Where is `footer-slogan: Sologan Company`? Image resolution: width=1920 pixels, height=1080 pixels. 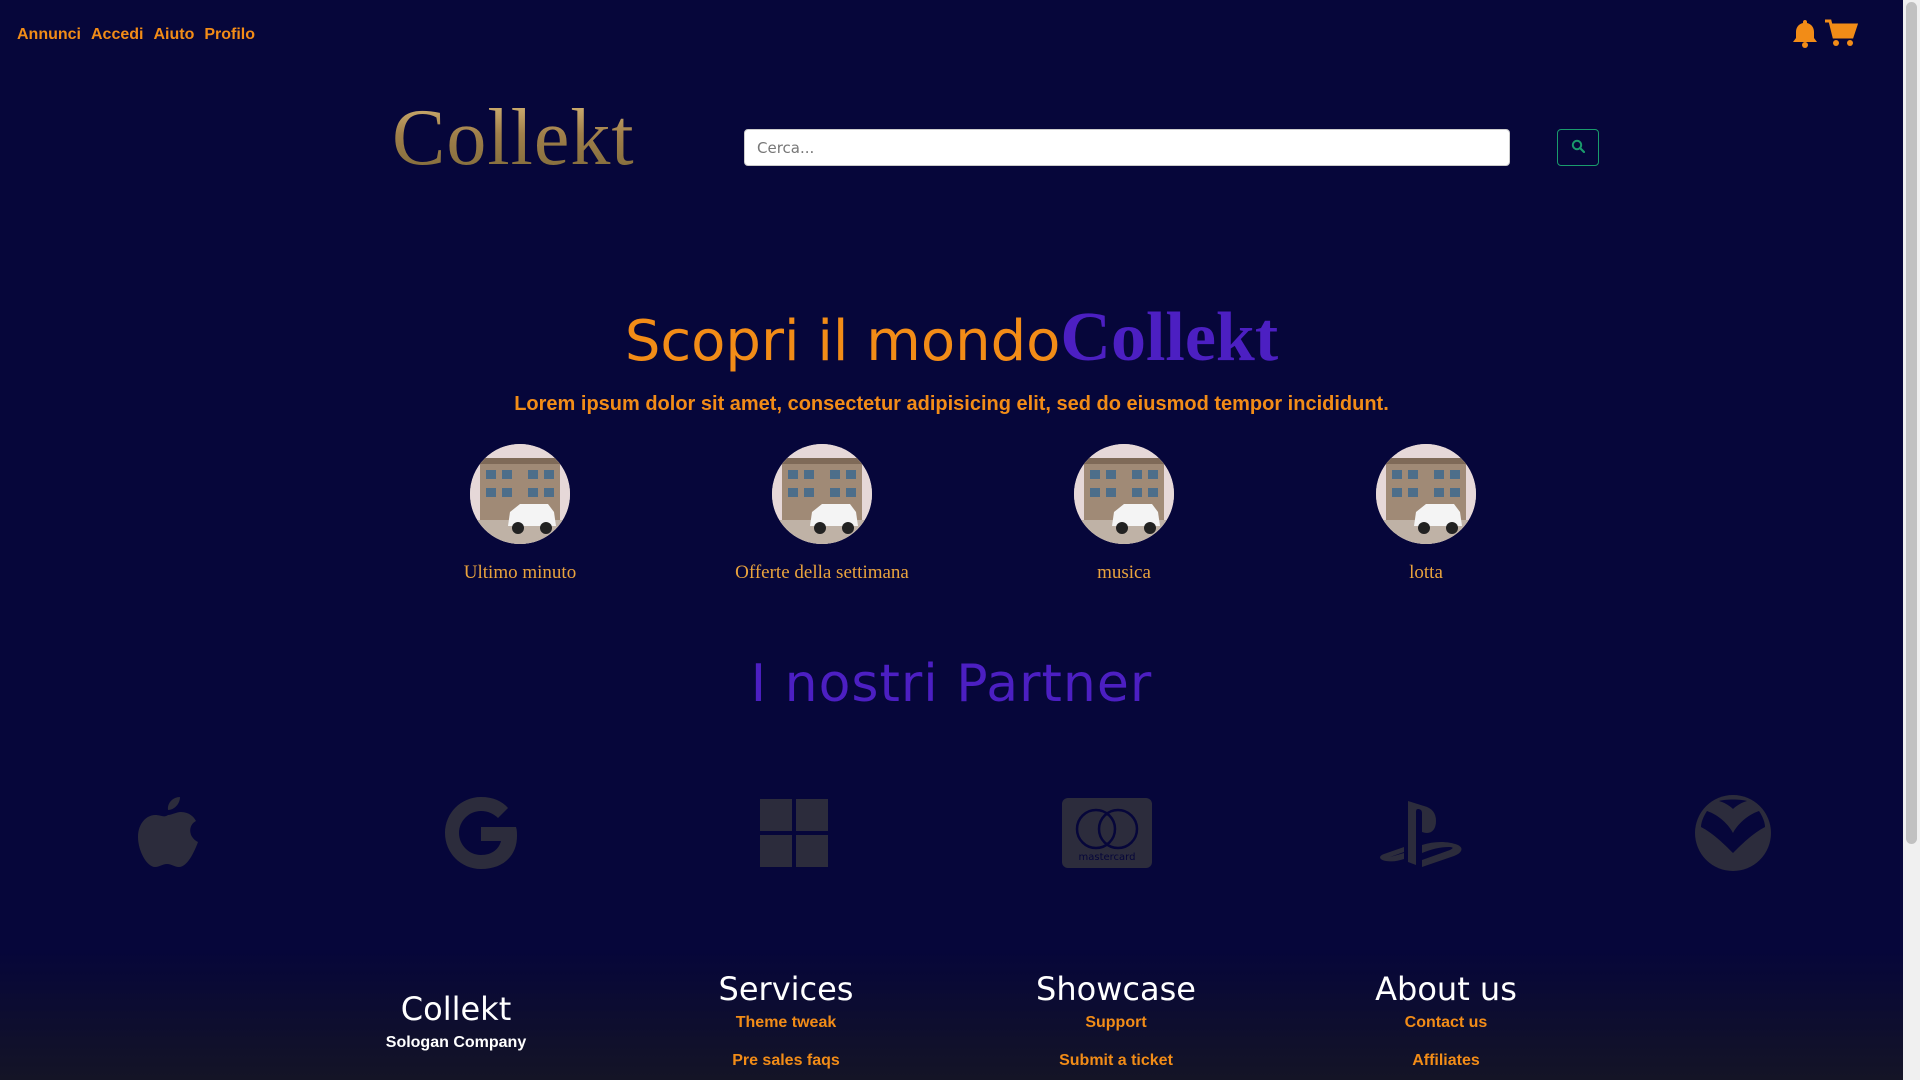 footer-slogan: Sologan Company is located at coordinates (456, 1042).